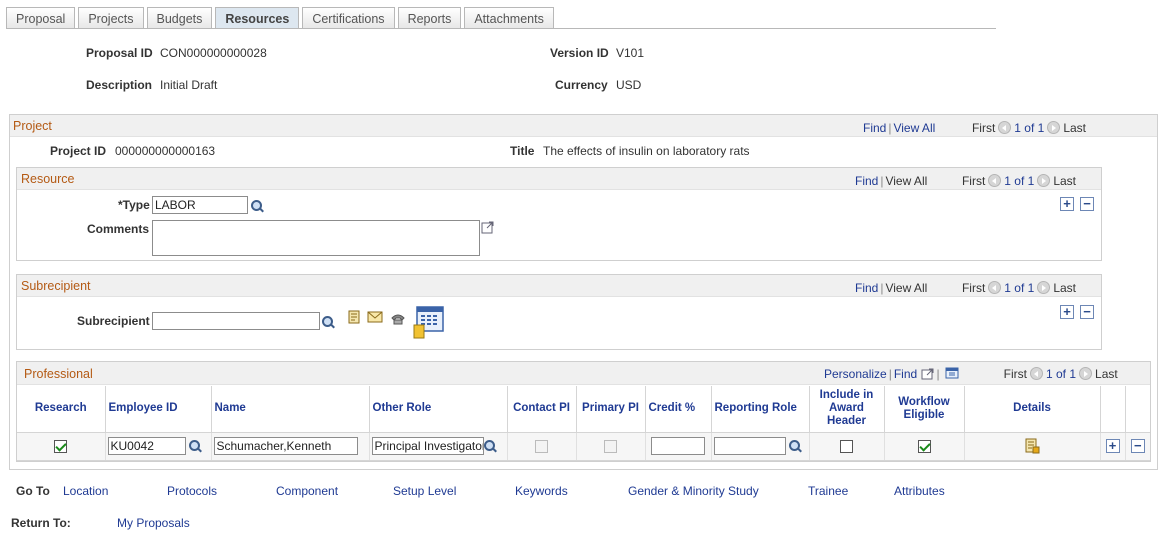 Image resolution: width=1165 pixels, height=534 pixels. I want to click on calculator-grid-icon, so click(429, 323).